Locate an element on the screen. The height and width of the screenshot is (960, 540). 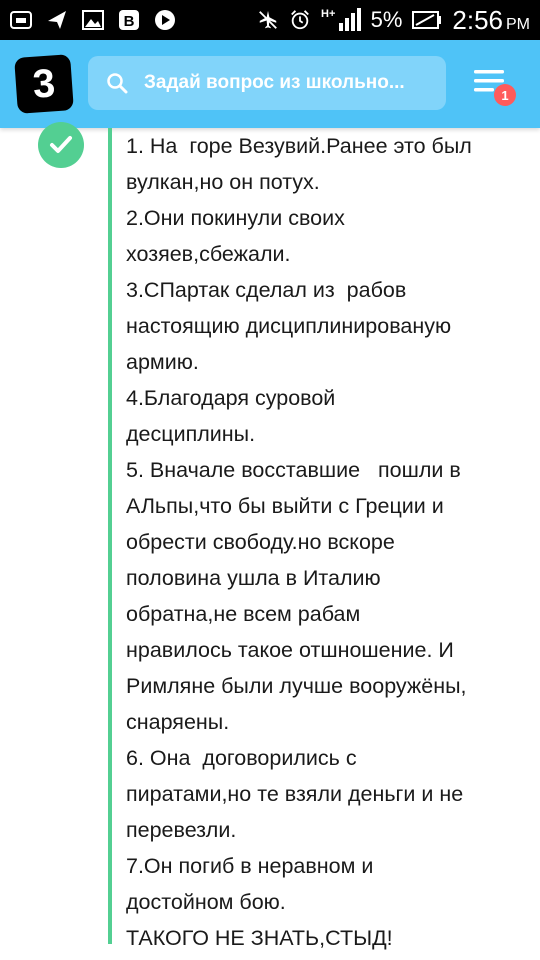
svg-text: B is located at coordinates (129, 21).